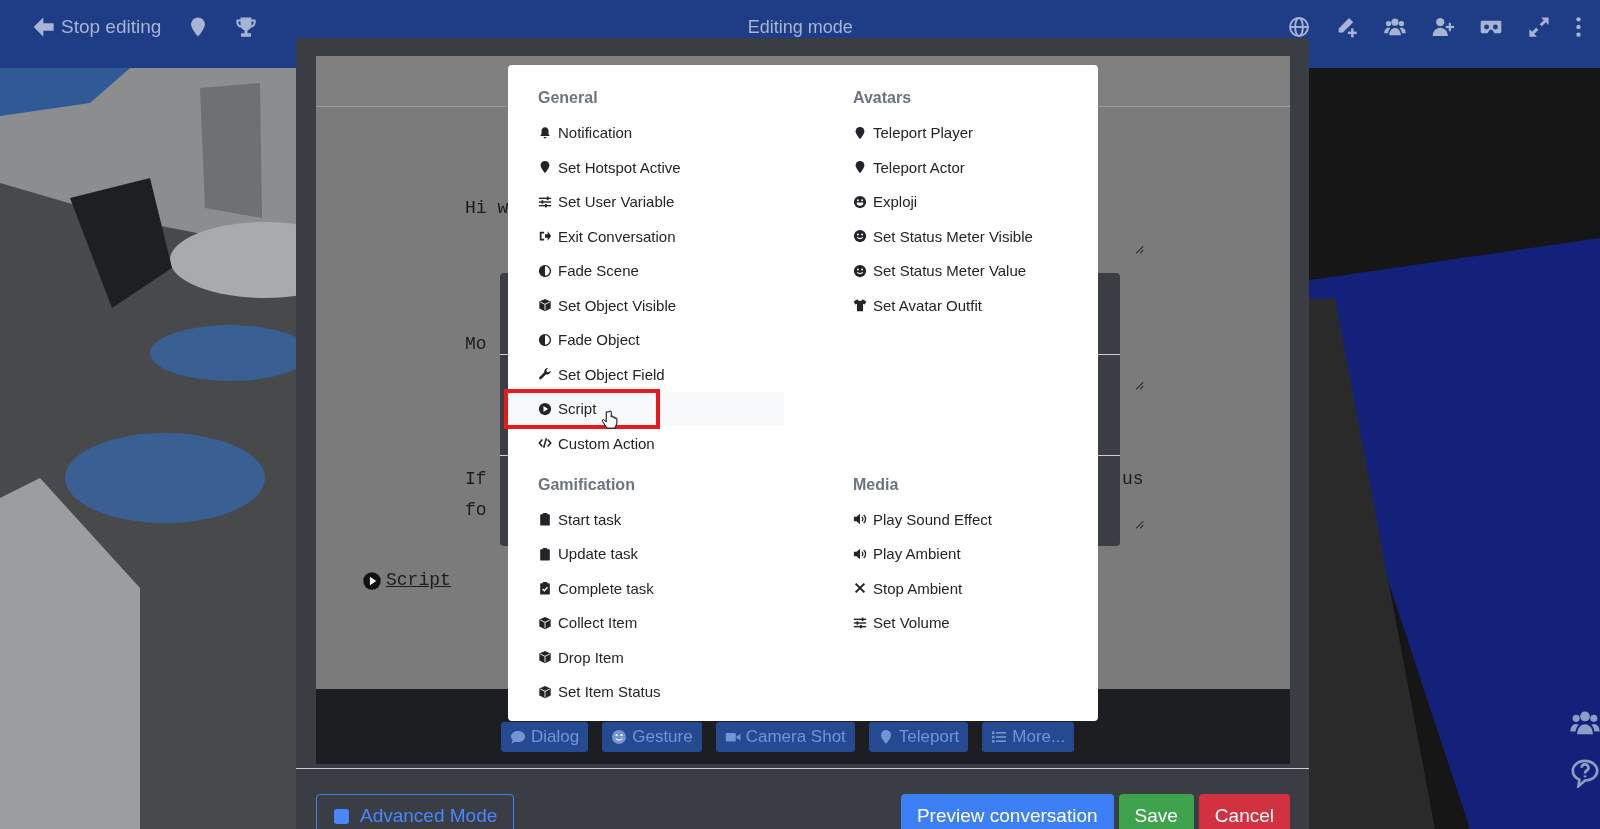 This screenshot has width=1600, height=829. Describe the element at coordinates (545, 132) in the screenshot. I see `bell-icon` at that location.